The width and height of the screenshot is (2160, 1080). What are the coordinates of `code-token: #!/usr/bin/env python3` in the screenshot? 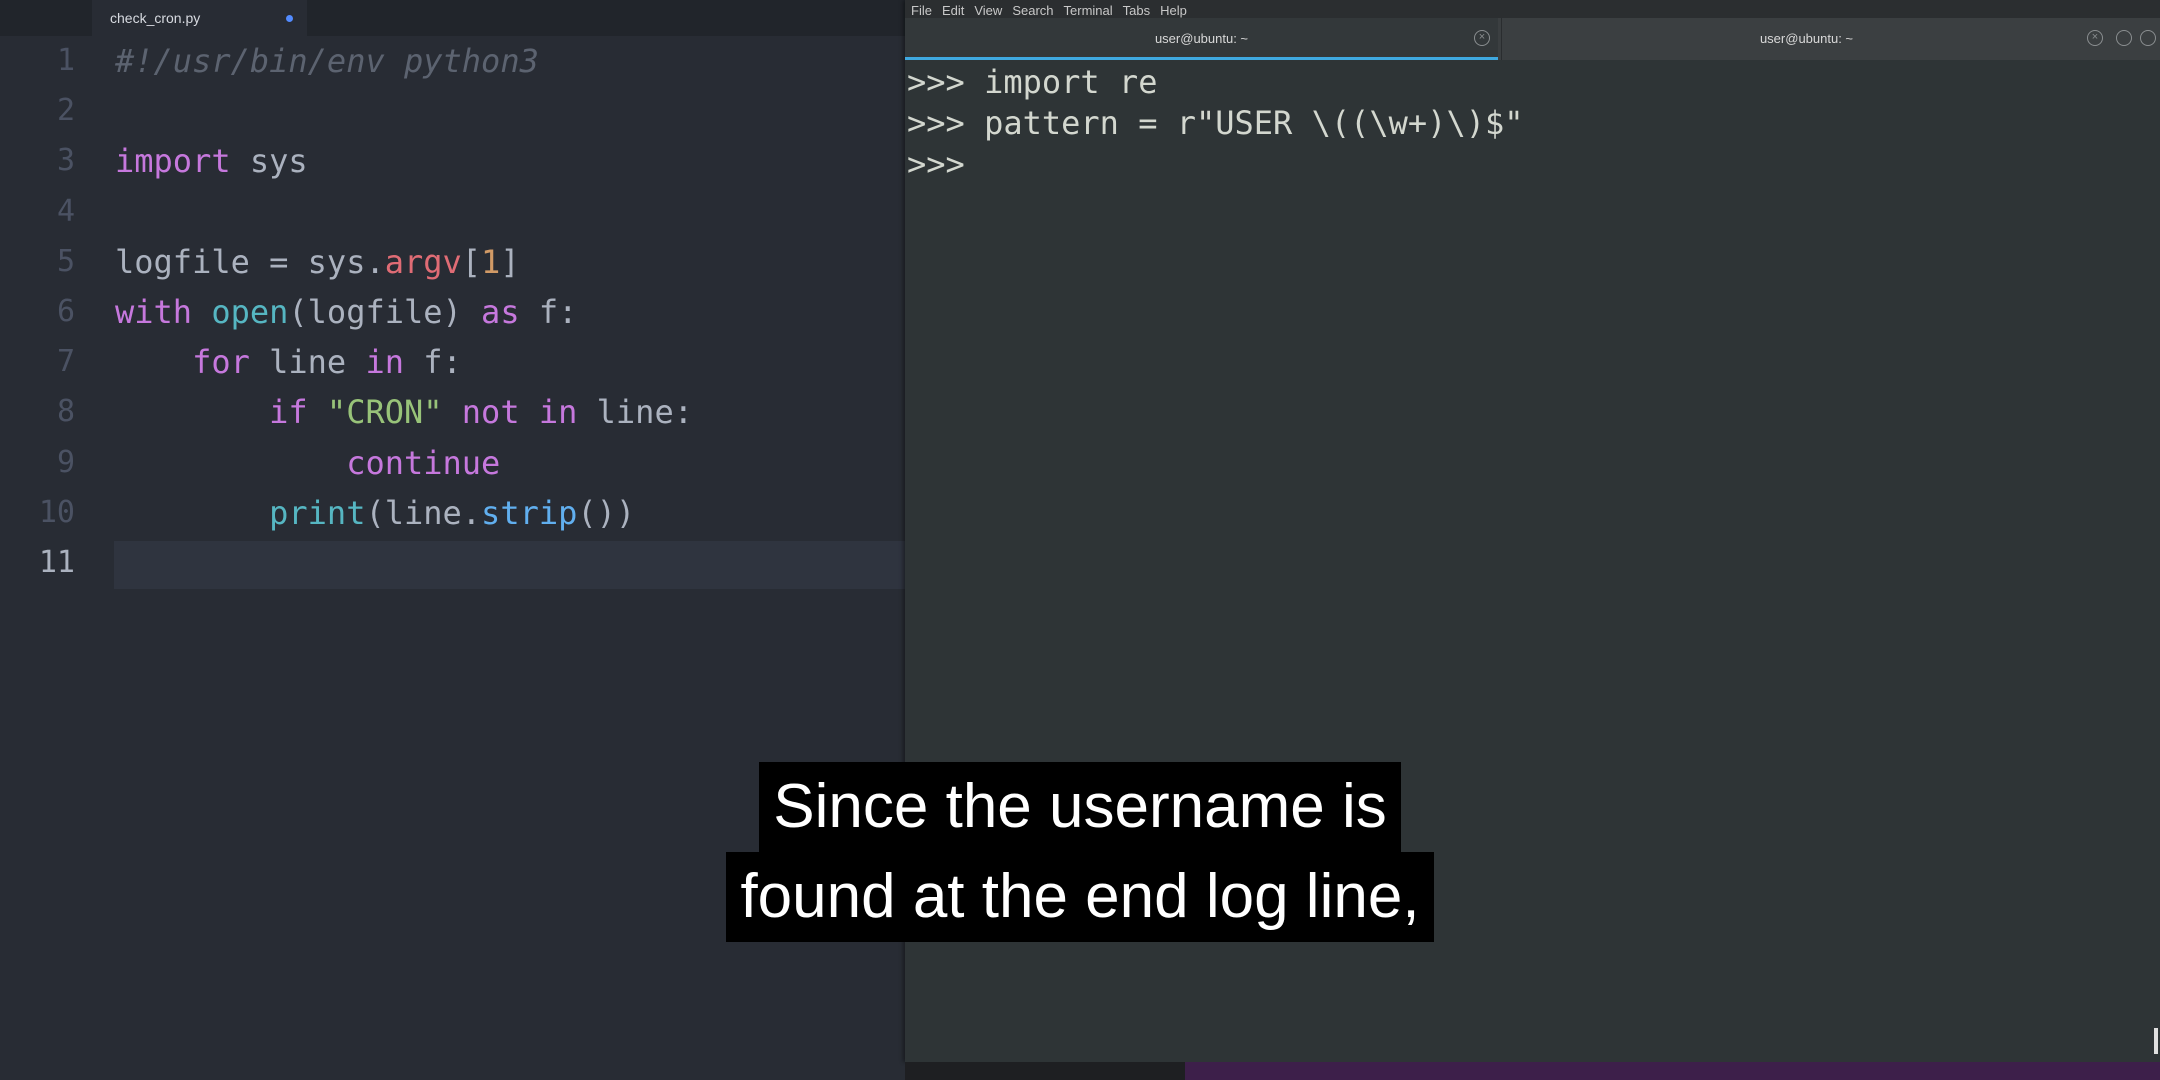 It's located at (327, 61).